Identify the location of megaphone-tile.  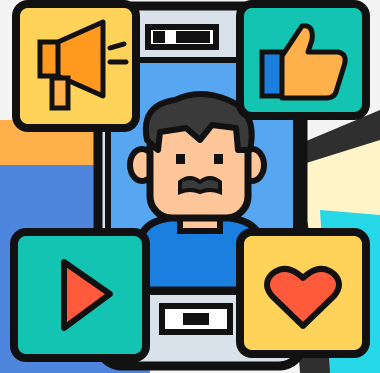
(76, 66).